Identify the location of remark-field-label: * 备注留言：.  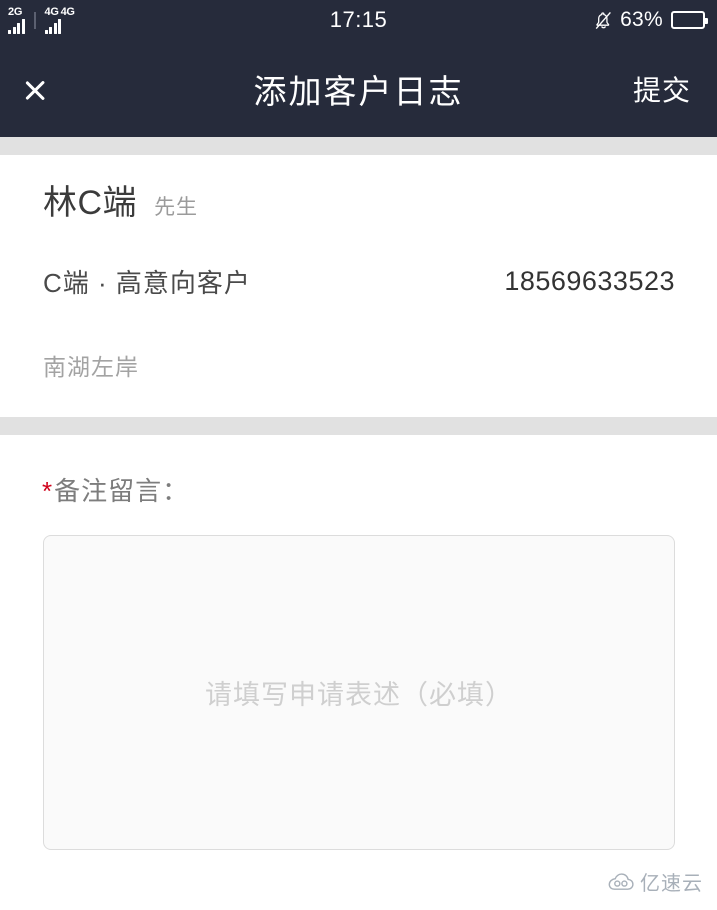
(115, 489).